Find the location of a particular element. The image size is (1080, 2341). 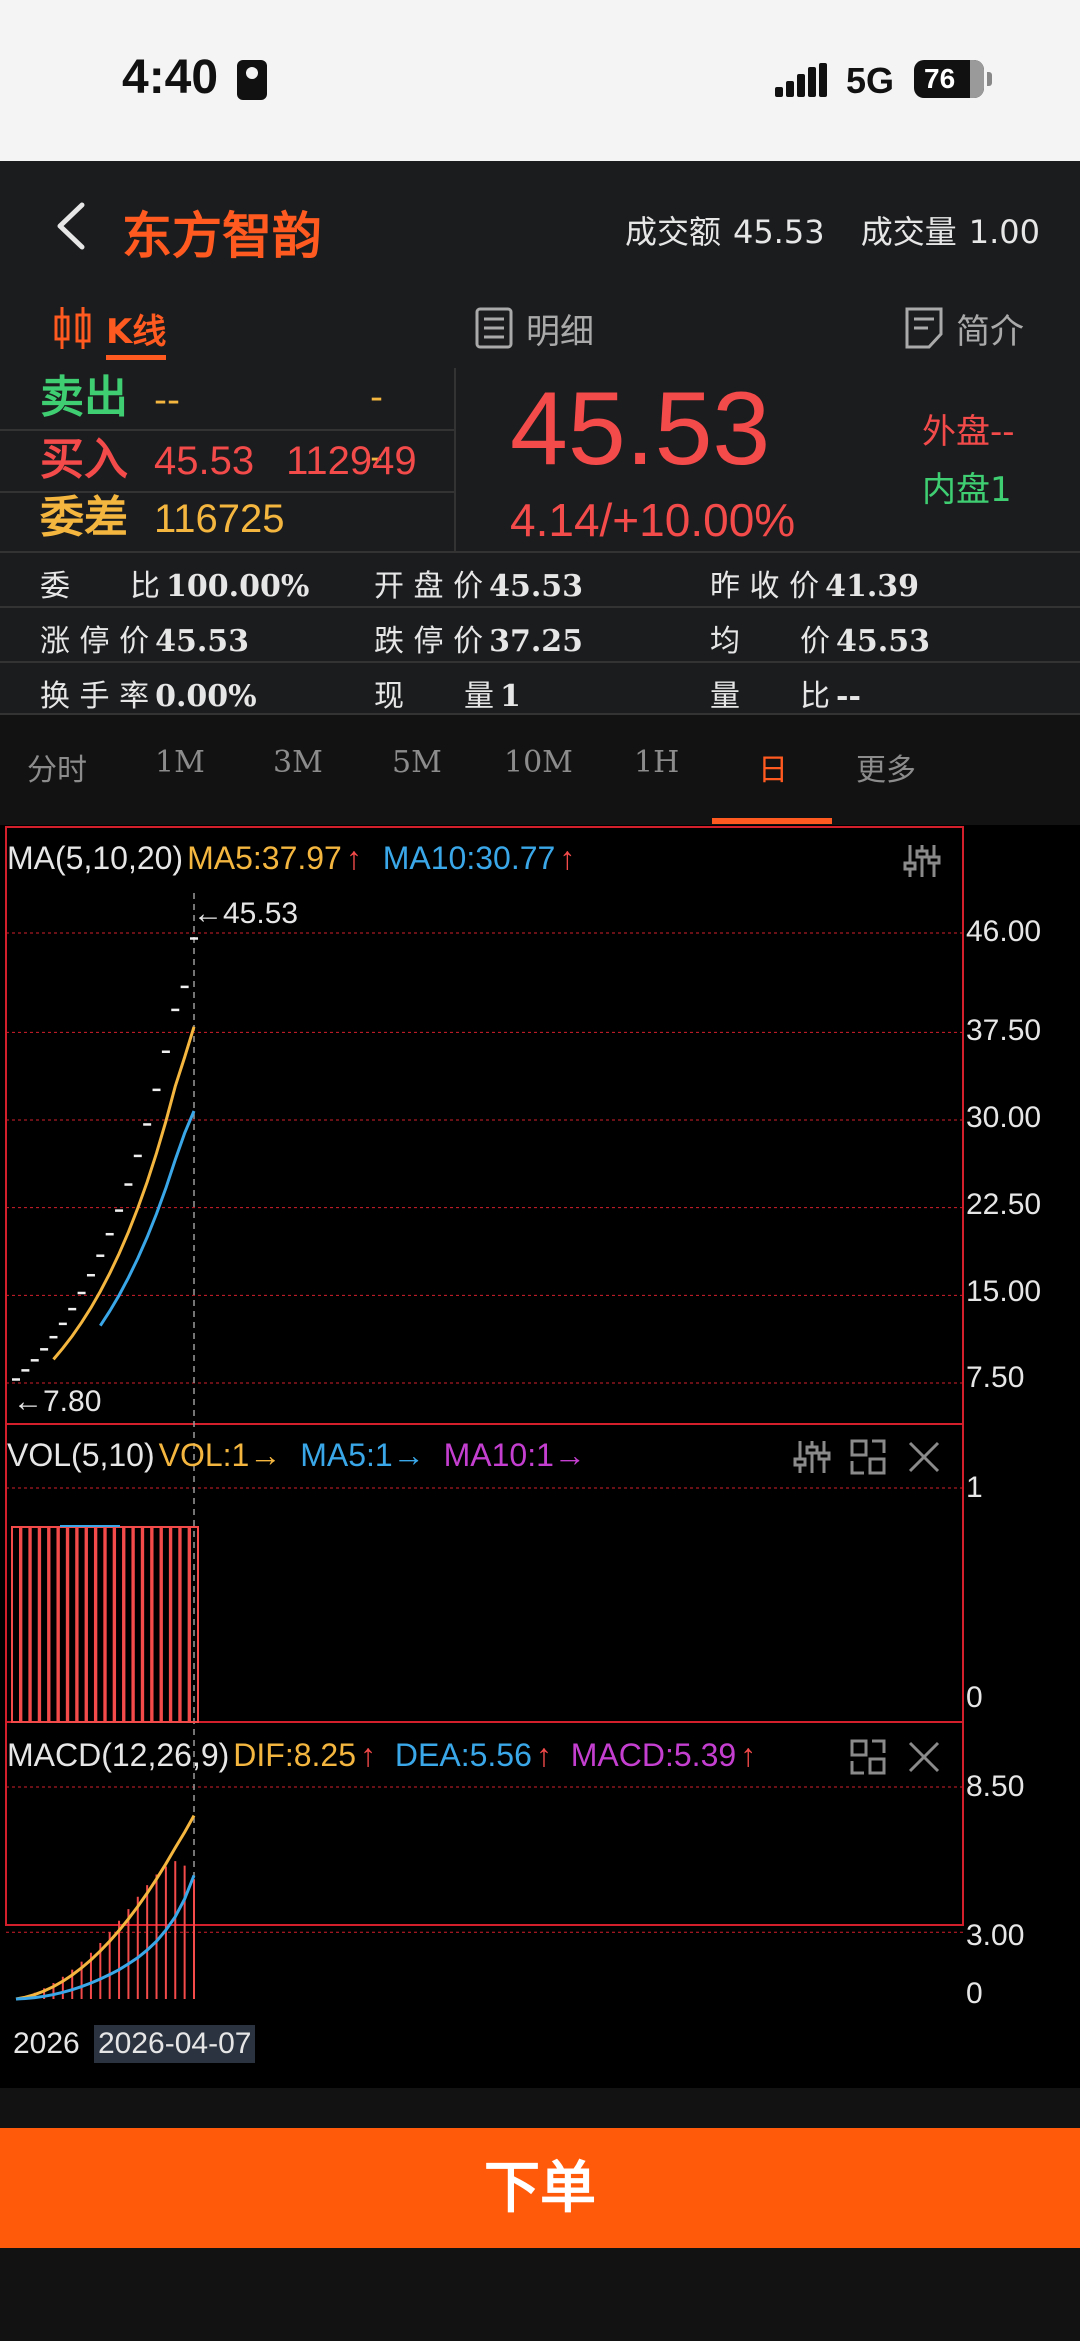

tab-detail-label: 明细 is located at coordinates (560, 331).